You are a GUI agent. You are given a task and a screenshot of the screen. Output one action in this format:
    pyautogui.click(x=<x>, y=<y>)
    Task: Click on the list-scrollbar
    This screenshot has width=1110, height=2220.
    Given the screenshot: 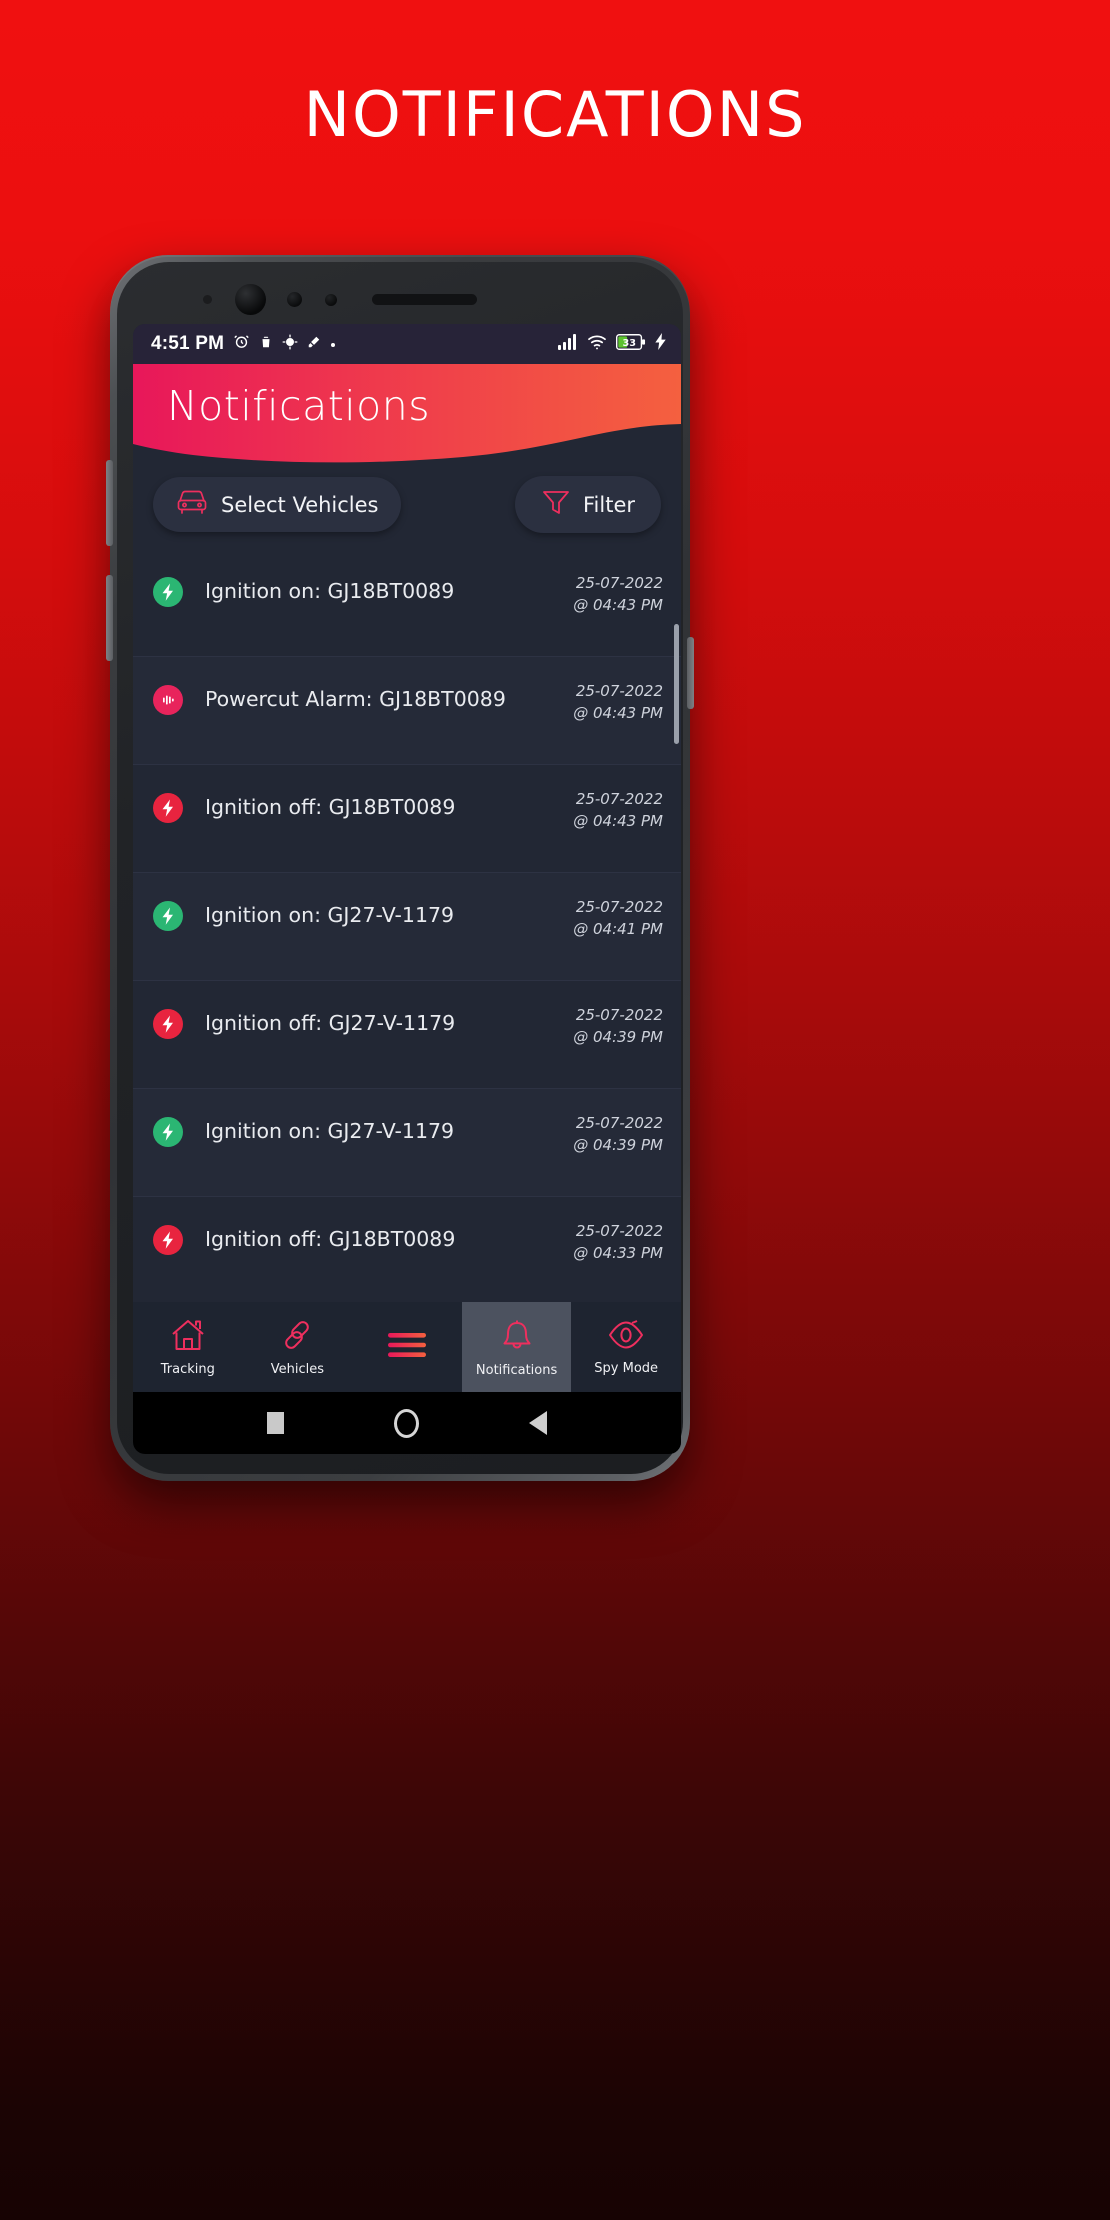 What is the action you would take?
    pyautogui.click(x=676, y=684)
    